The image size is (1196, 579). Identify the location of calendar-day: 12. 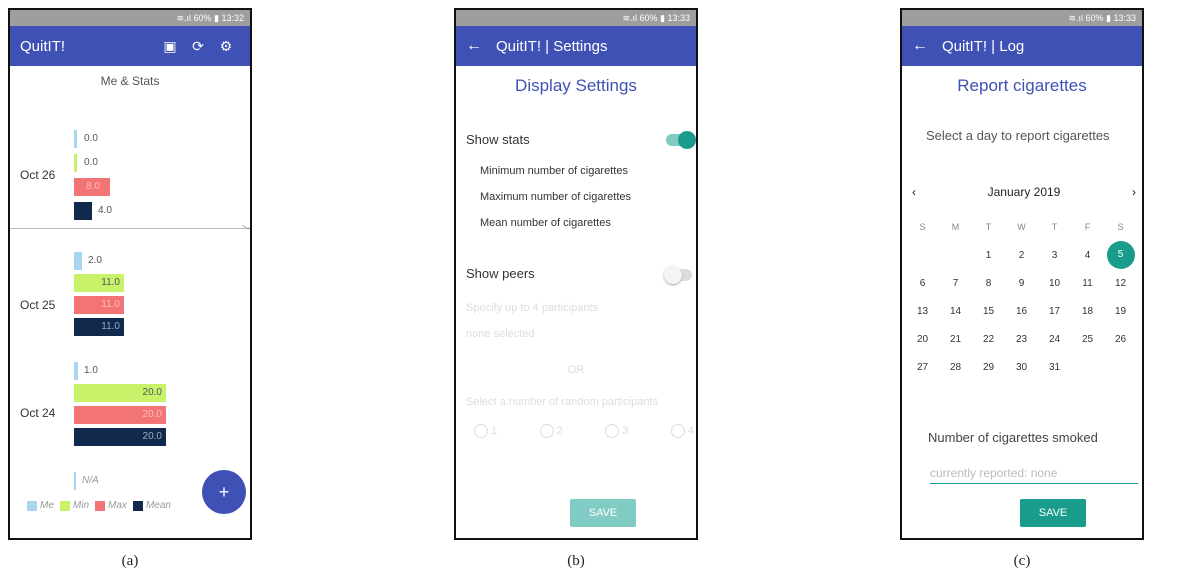
(1120, 283).